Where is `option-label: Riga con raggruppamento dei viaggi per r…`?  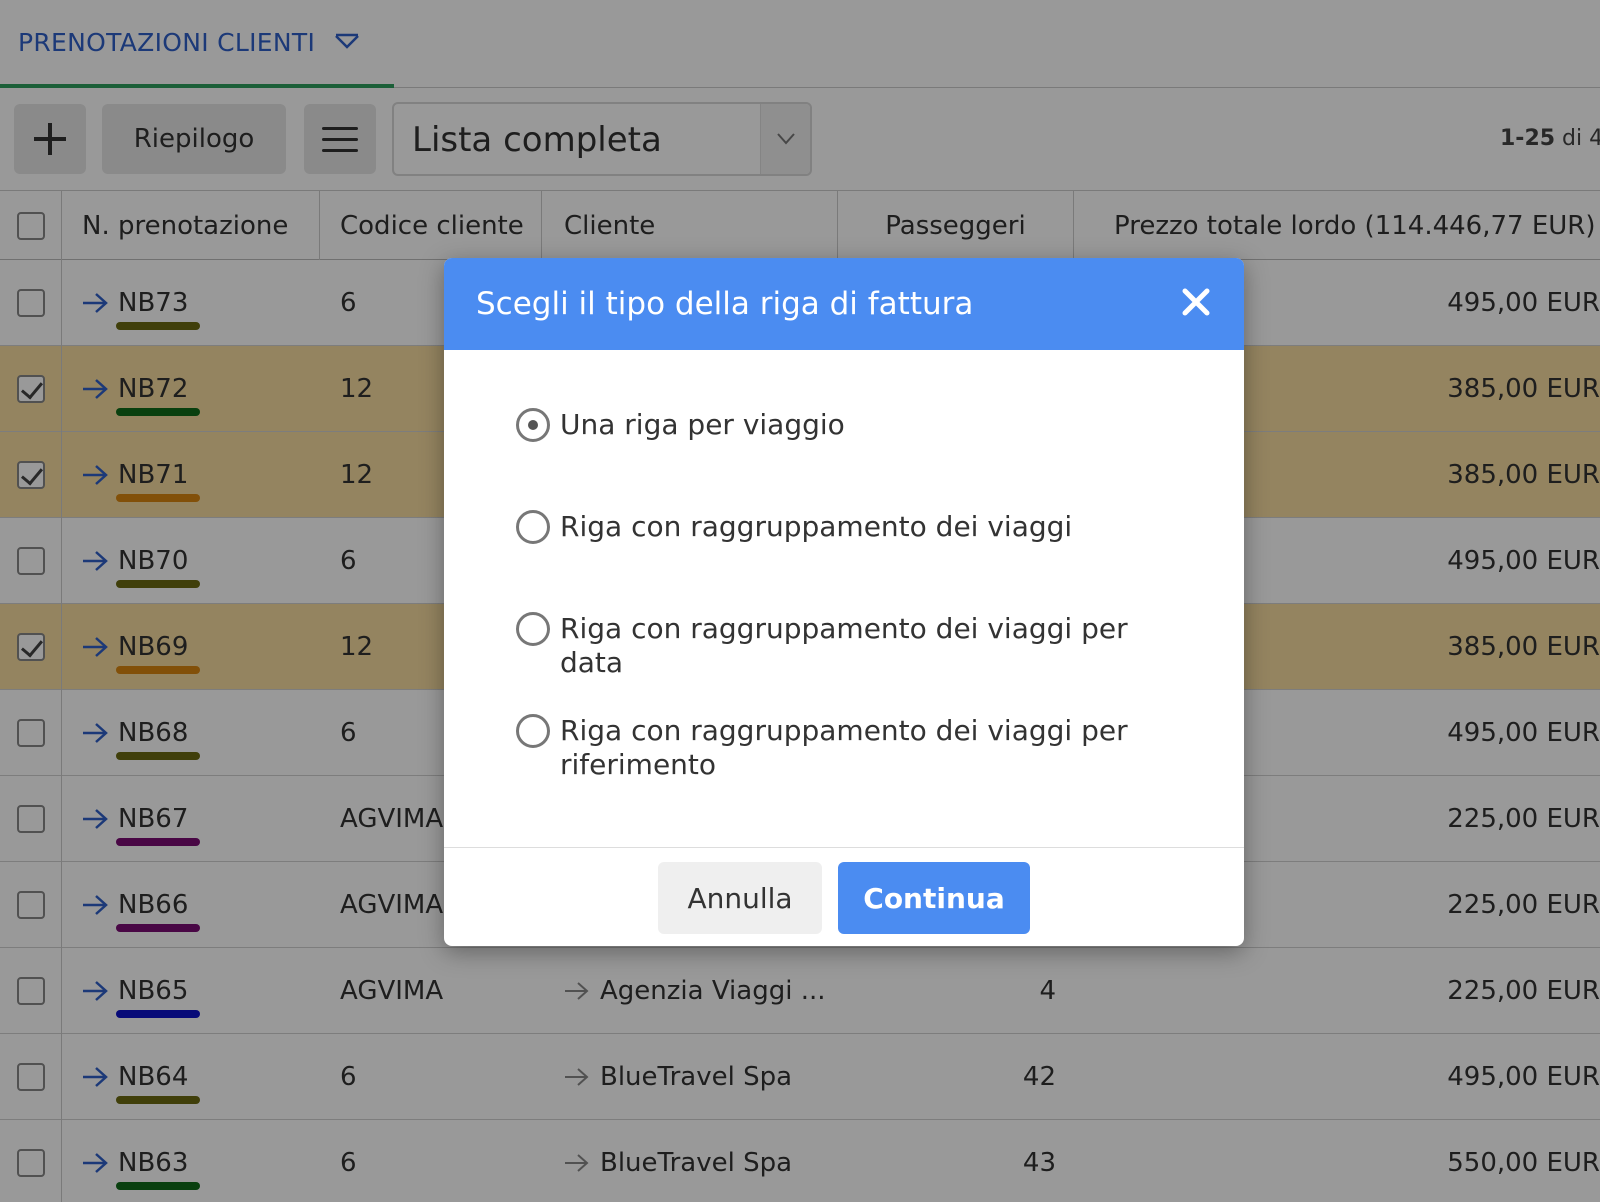 option-label: Riga con raggruppamento dei viaggi per r… is located at coordinates (844, 747).